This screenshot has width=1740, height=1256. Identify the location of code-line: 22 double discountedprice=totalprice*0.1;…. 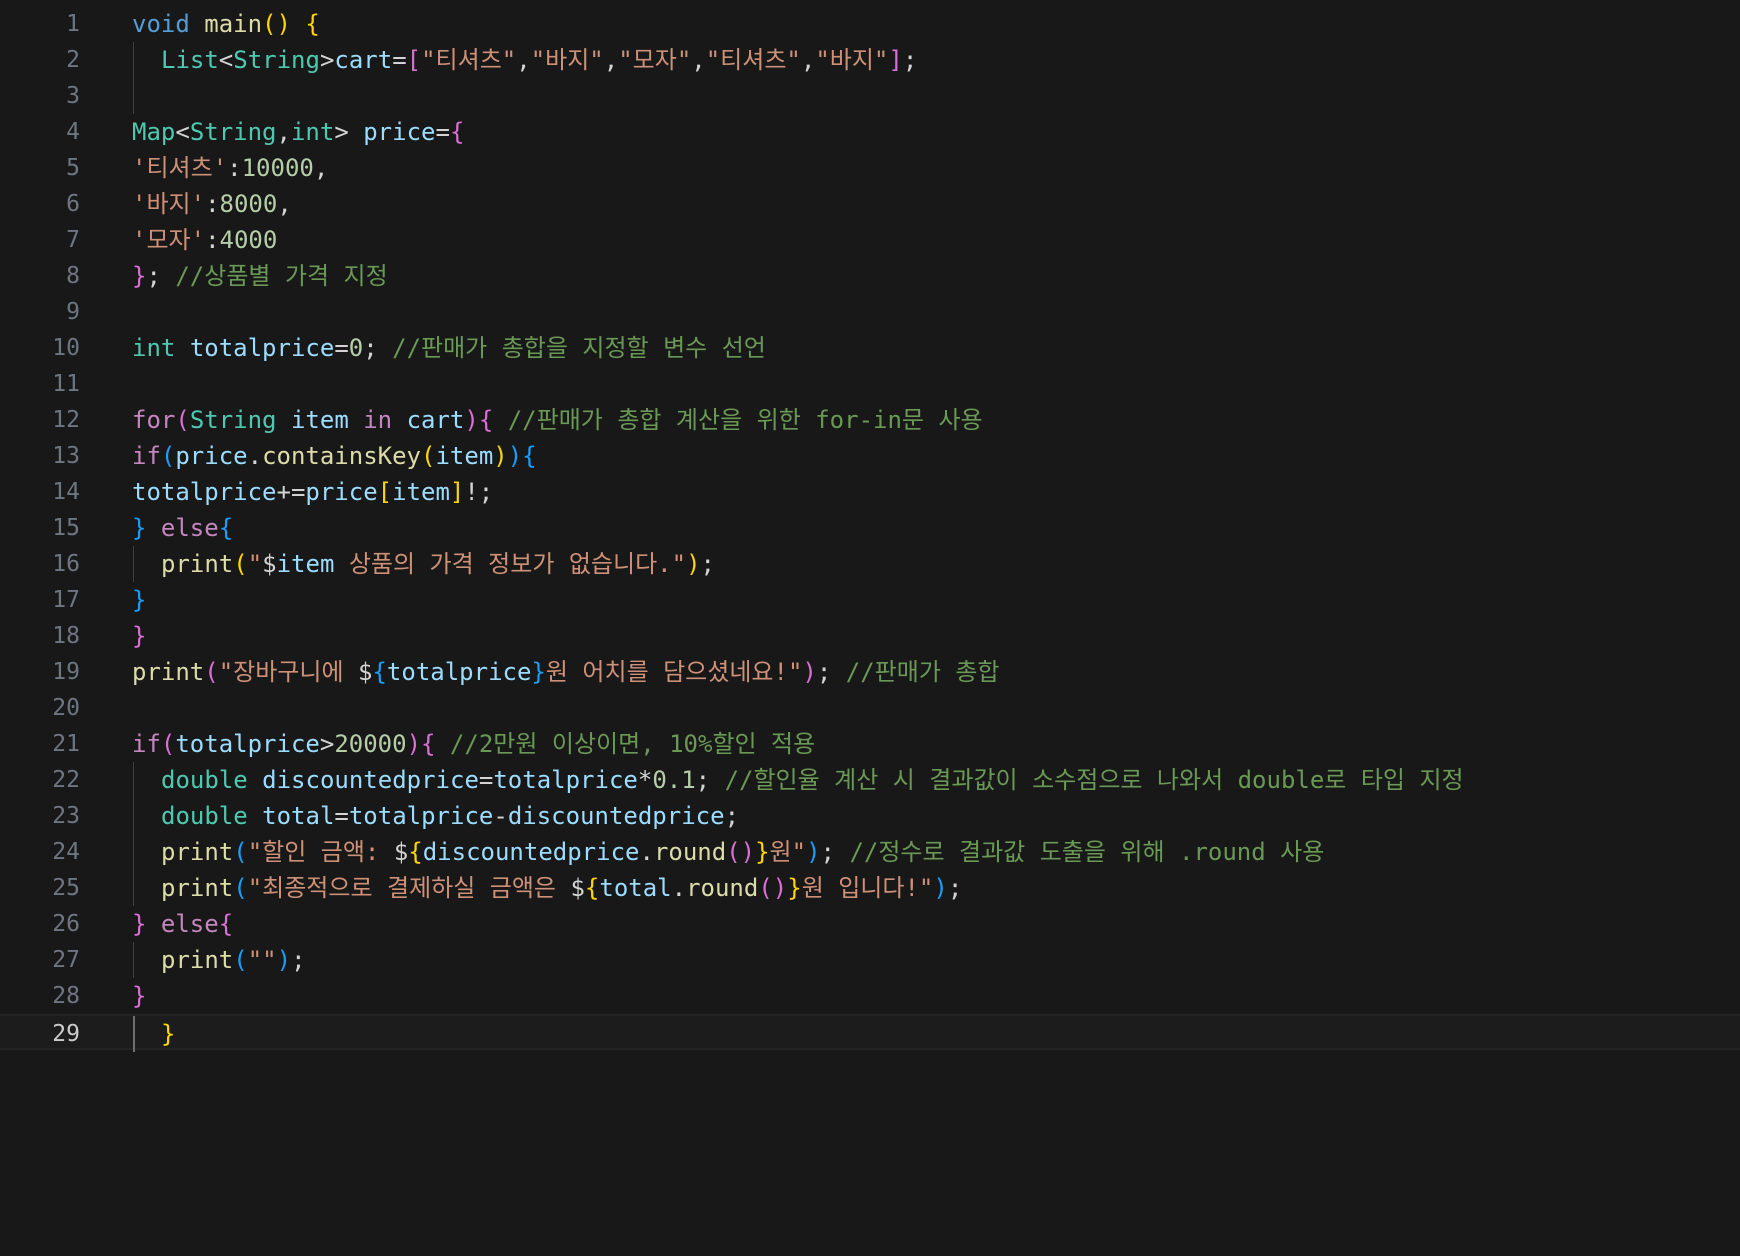
(870, 780).